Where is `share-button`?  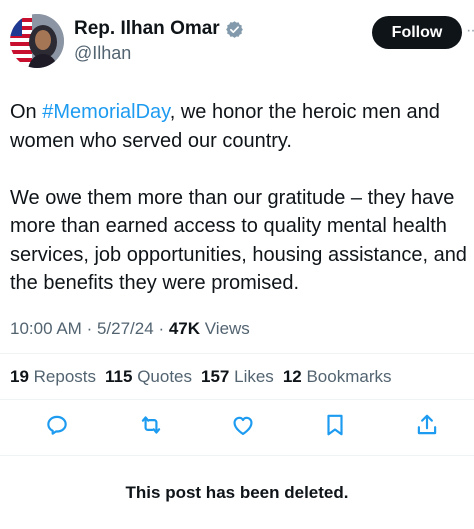
share-button is located at coordinates (428, 426).